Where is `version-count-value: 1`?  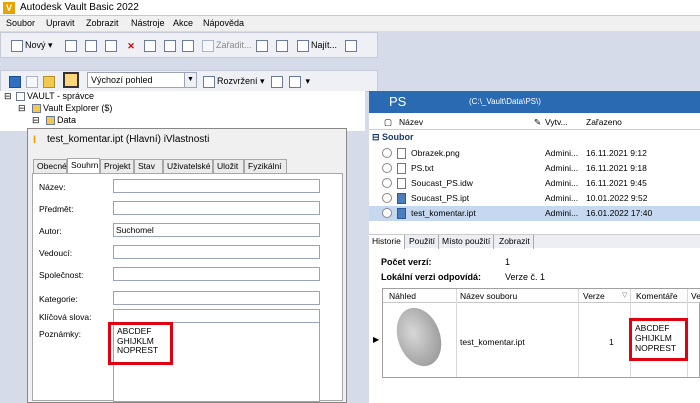
version-count-value: 1 is located at coordinates (508, 262).